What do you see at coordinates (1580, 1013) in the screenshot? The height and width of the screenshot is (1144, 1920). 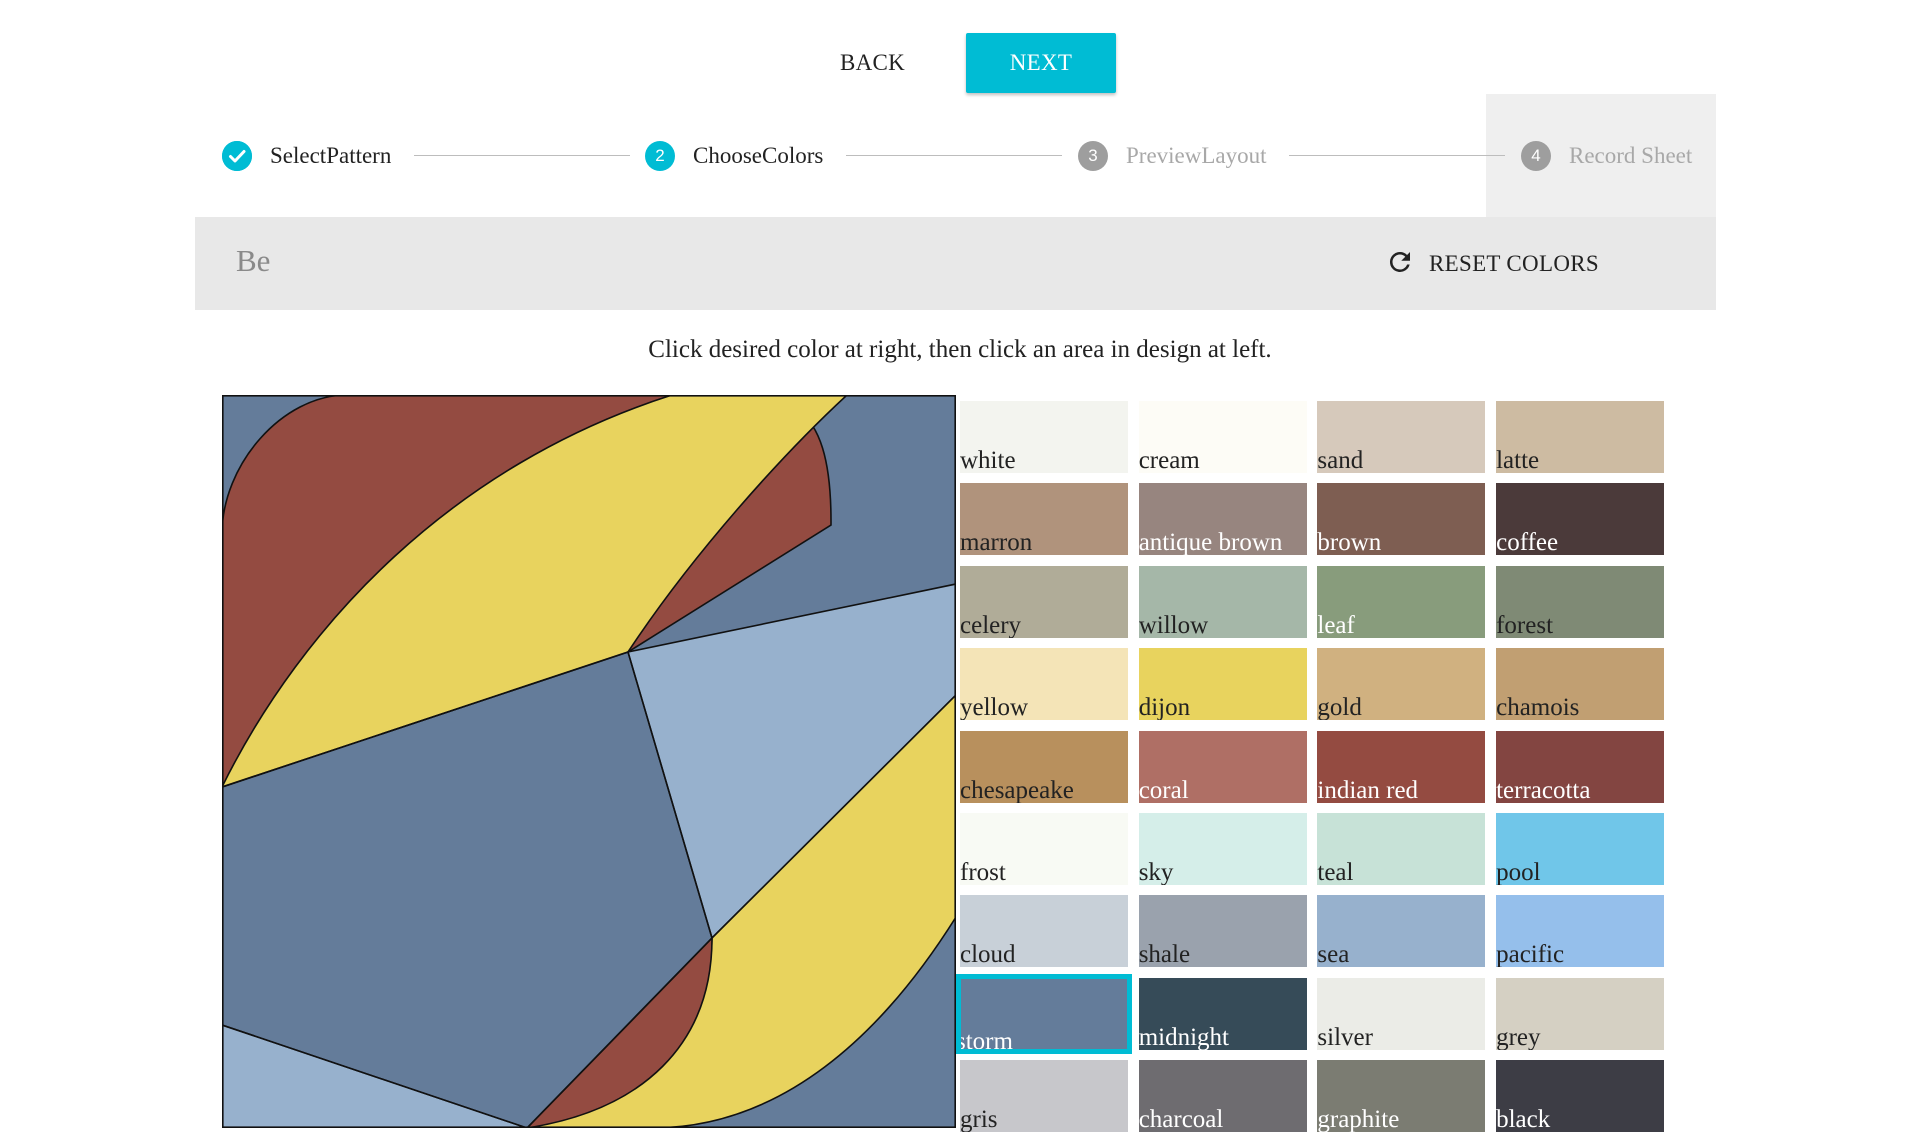 I see `color-swatch-grey: grey` at bounding box center [1580, 1013].